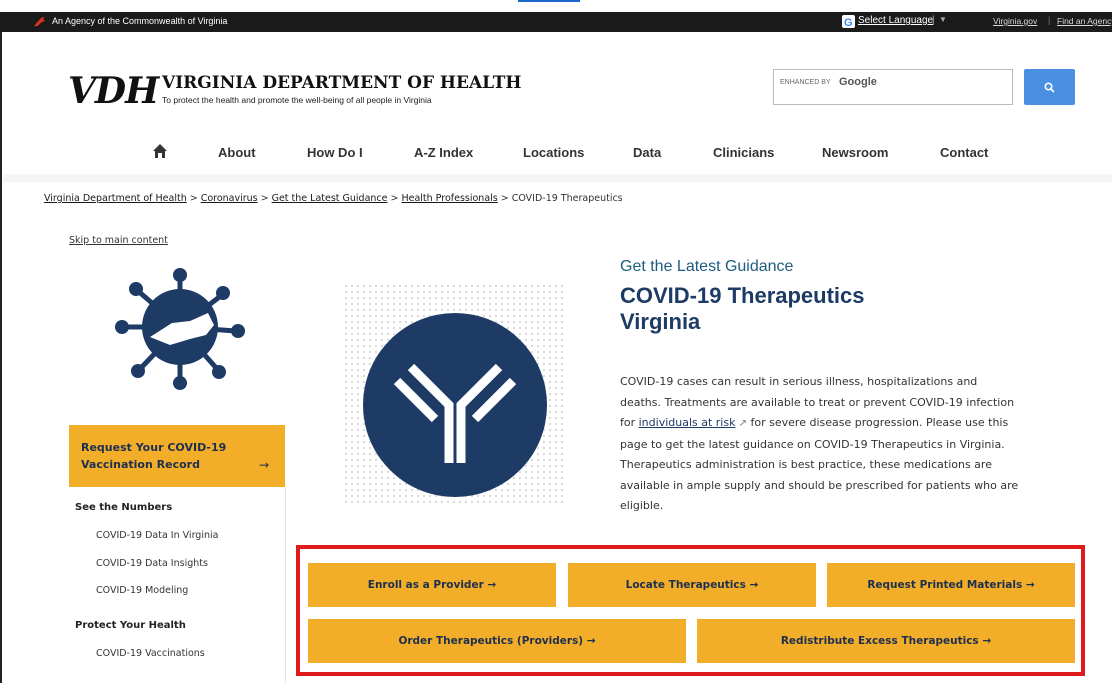 This screenshot has width=1112, height=683. What do you see at coordinates (180, 329) in the screenshot?
I see `coronavirus-virginia-icon` at bounding box center [180, 329].